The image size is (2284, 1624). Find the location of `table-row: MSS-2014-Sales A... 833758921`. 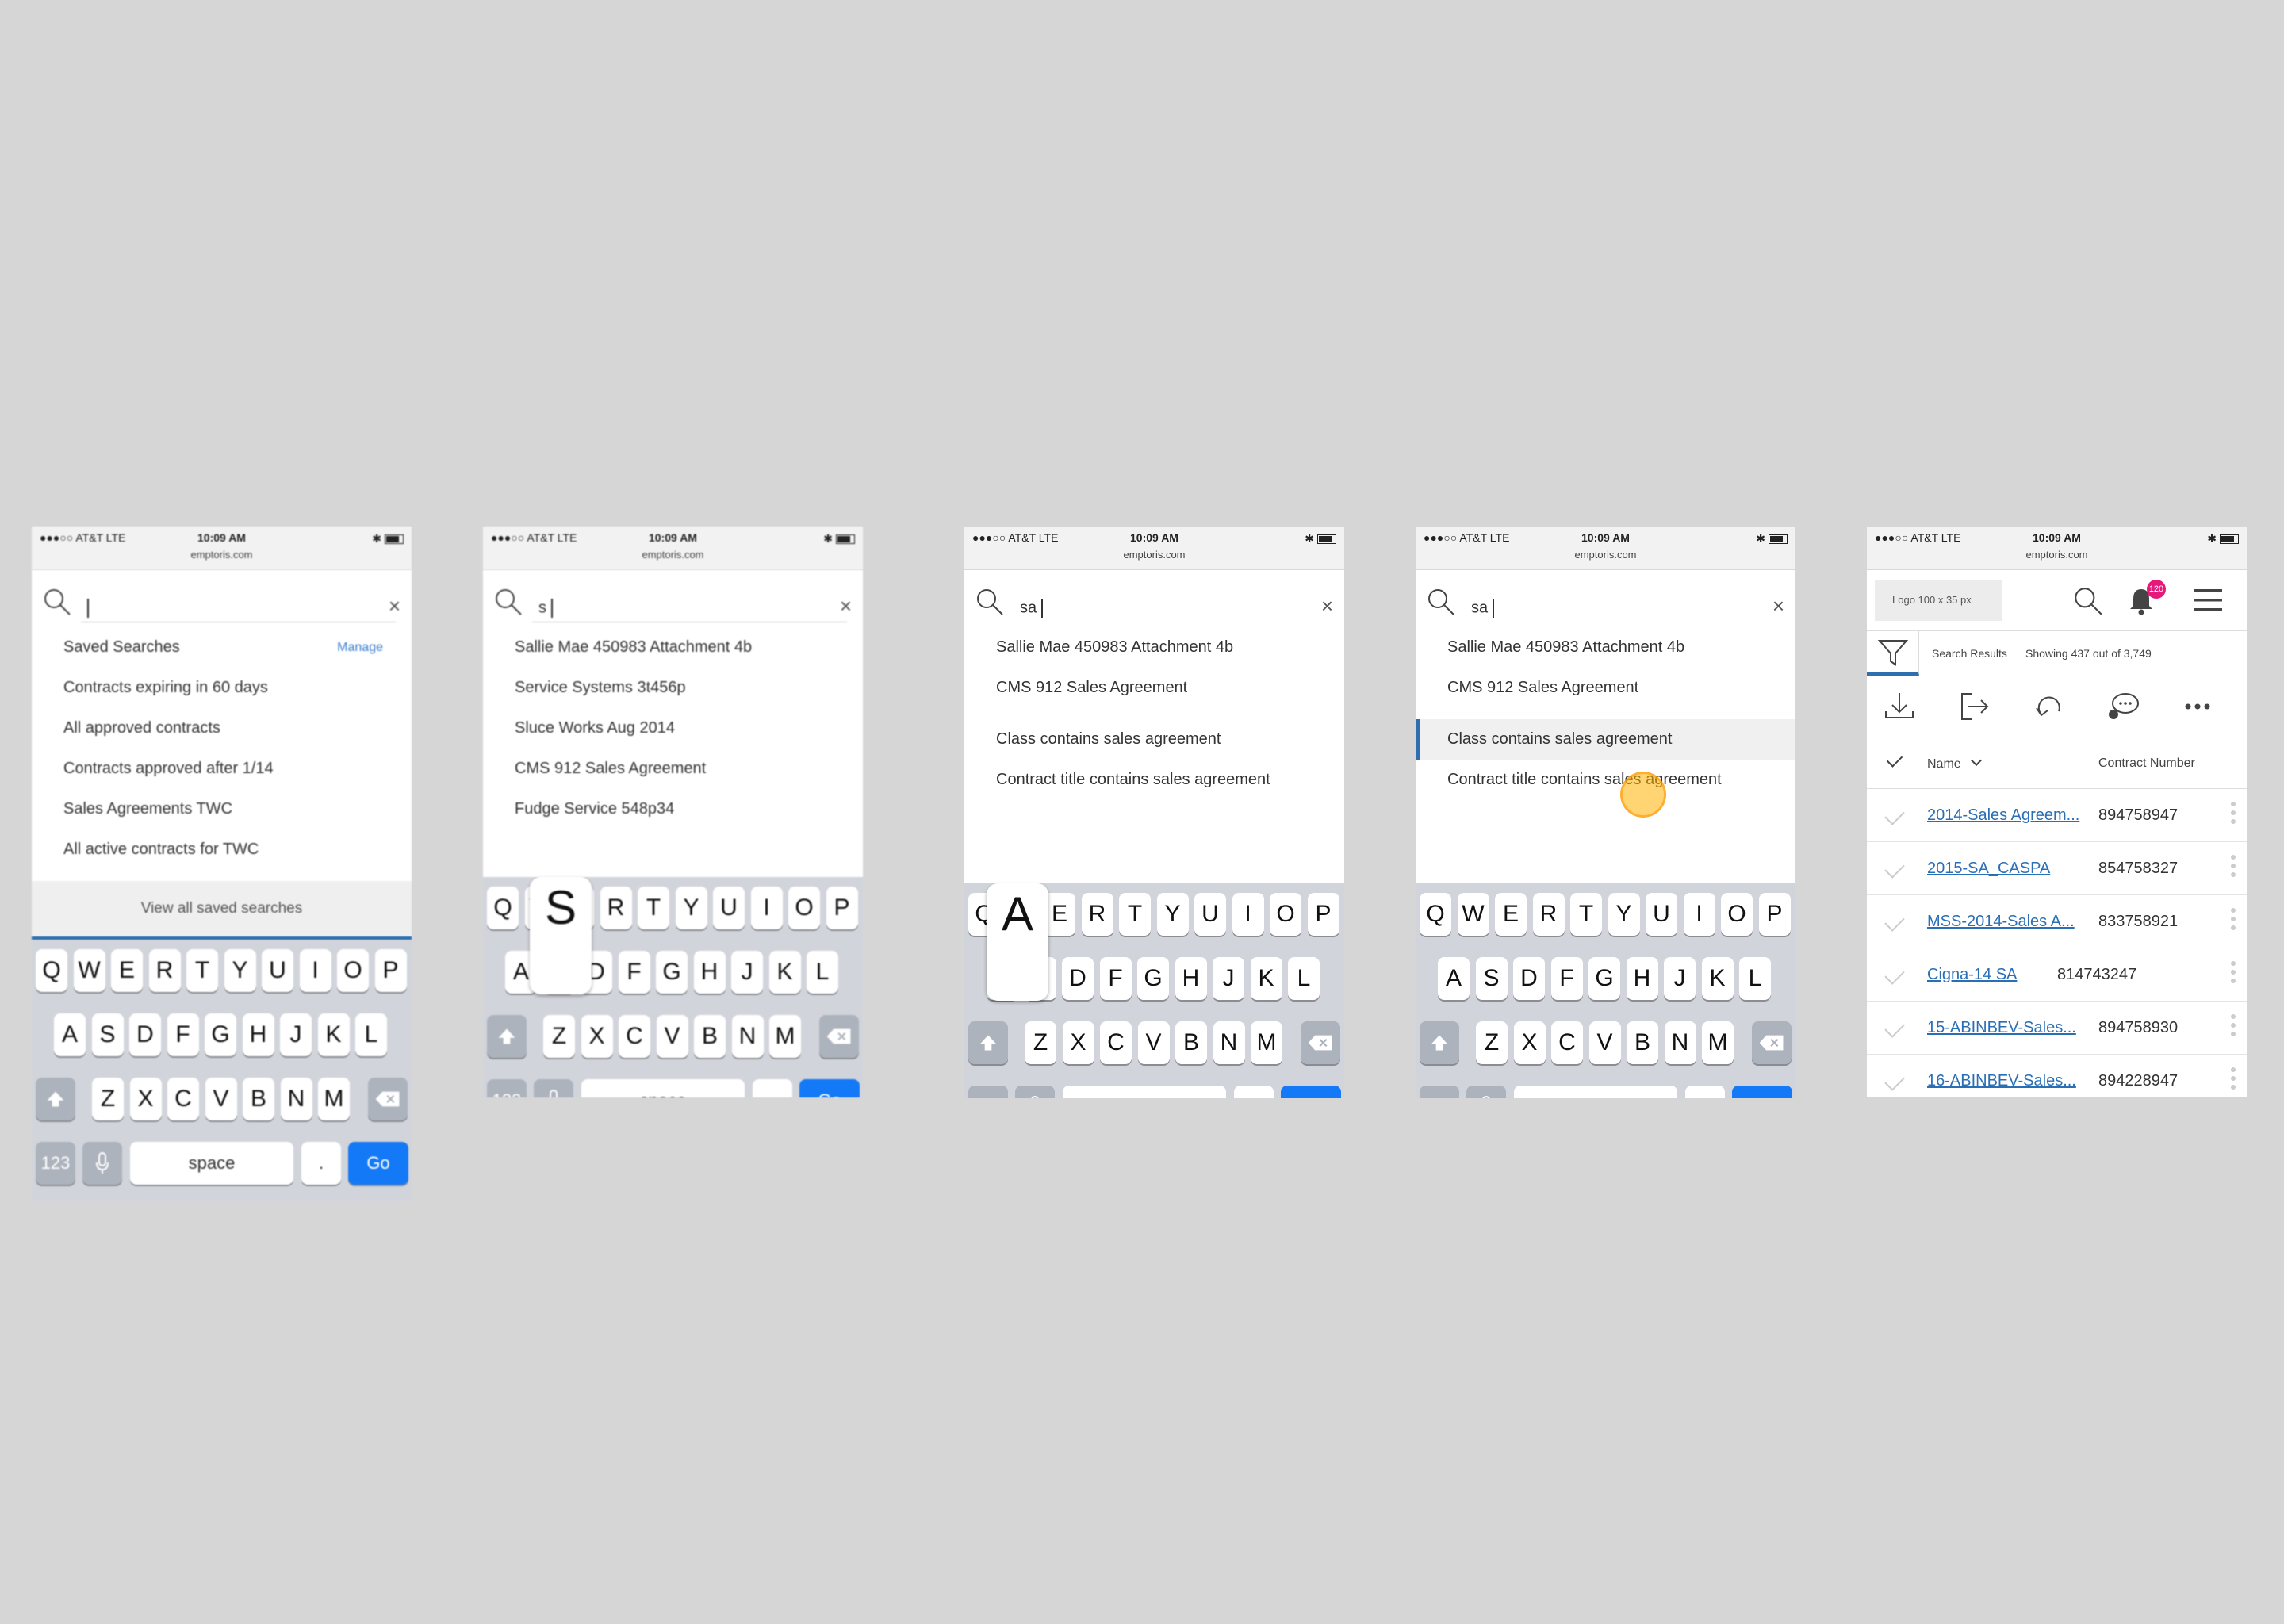

table-row: MSS-2014-Sales A... 833758921 is located at coordinates (2057, 921).